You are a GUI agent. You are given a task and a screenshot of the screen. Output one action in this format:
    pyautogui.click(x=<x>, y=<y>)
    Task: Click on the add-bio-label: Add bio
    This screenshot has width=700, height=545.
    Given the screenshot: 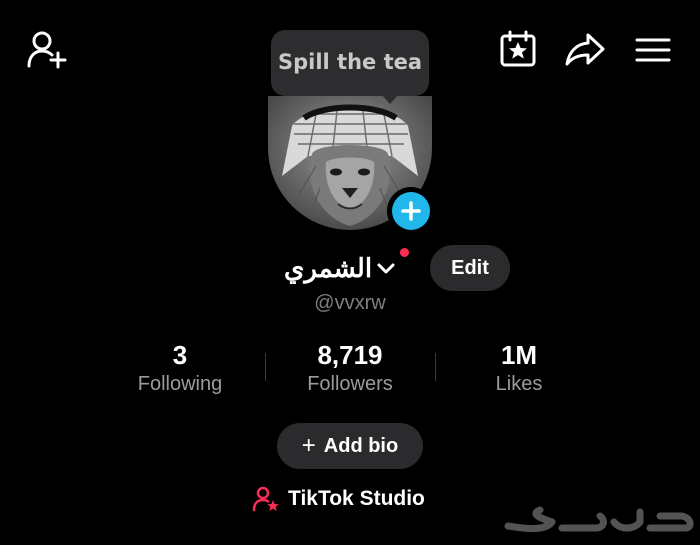 What is the action you would take?
    pyautogui.click(x=361, y=445)
    